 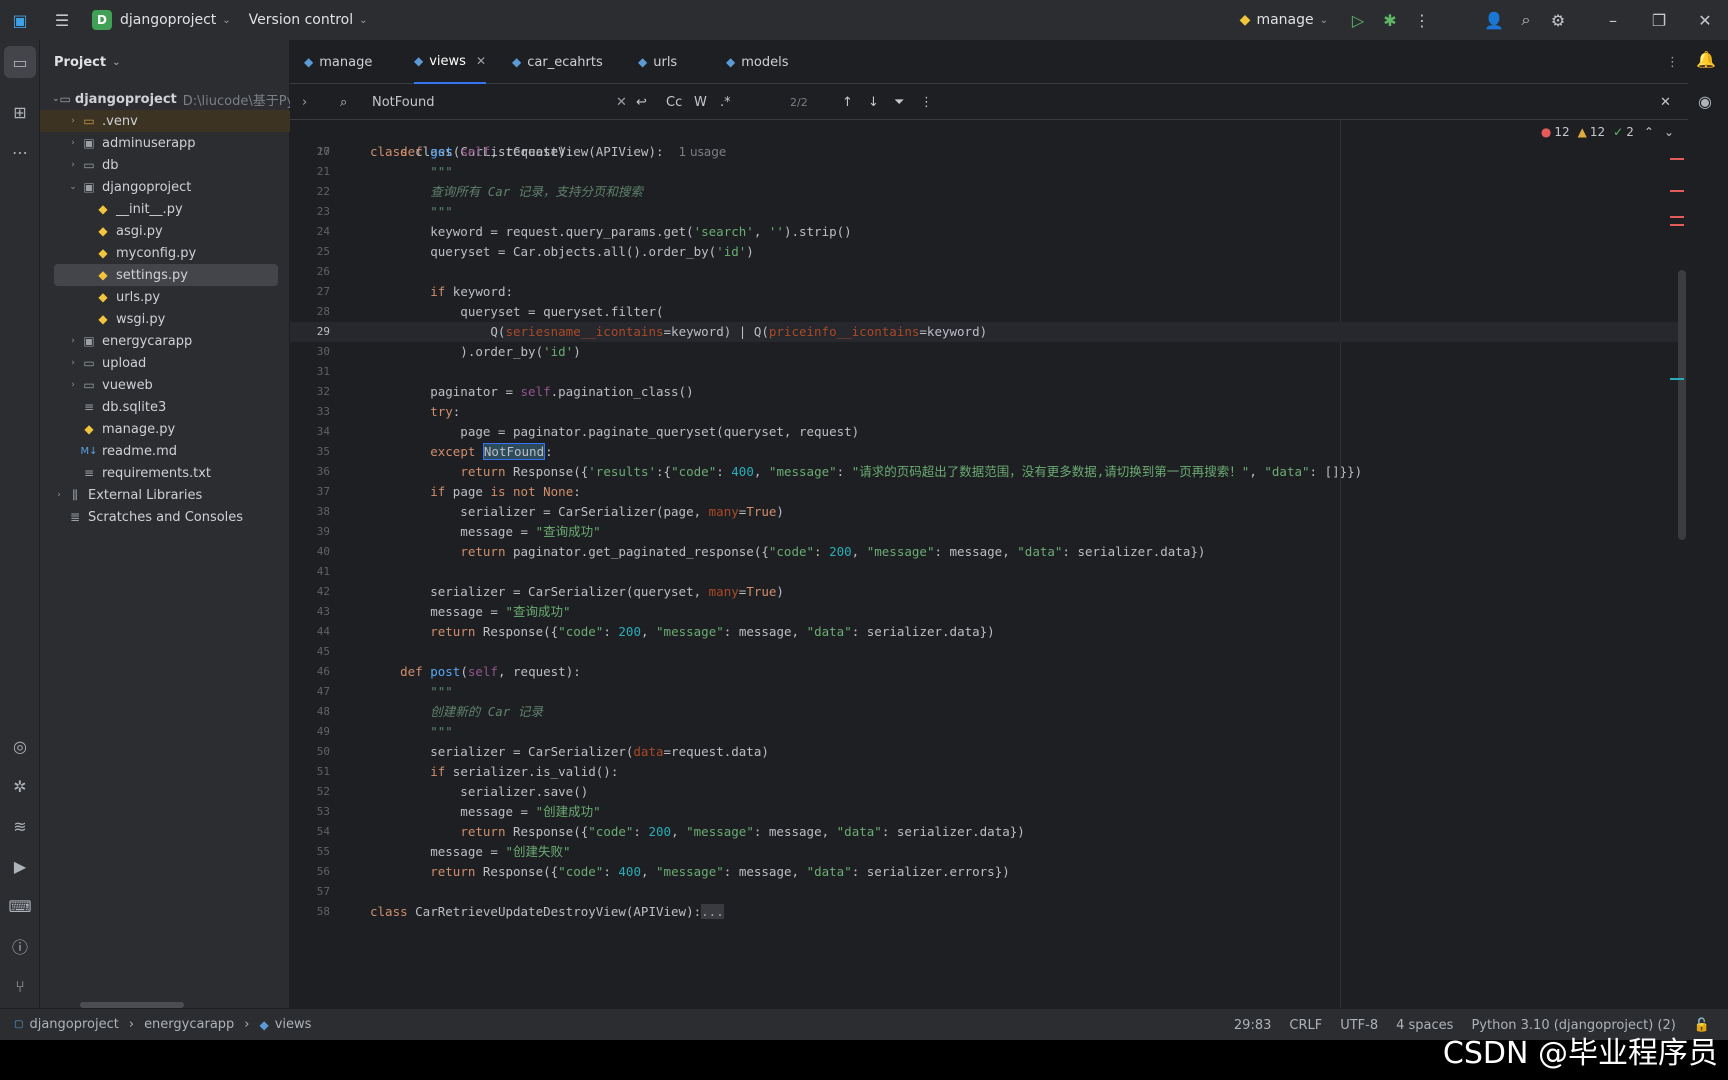 I want to click on line-number: 41, so click(x=323, y=571).